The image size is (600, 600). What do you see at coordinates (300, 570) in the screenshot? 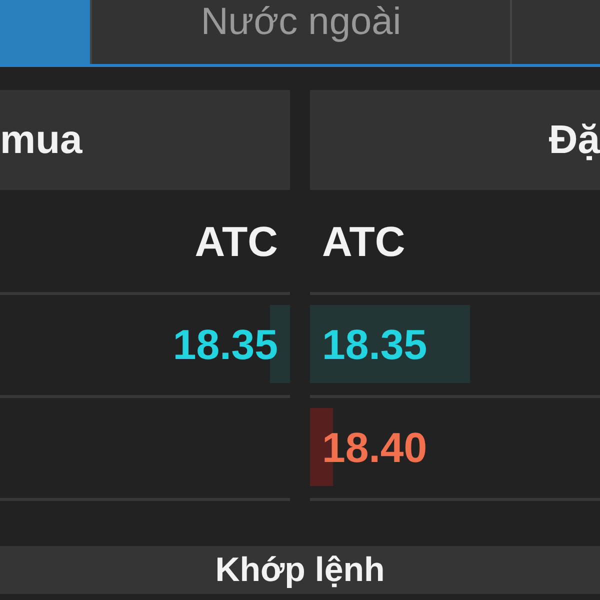
I see `matched-orders-button: Khớp lệnh` at bounding box center [300, 570].